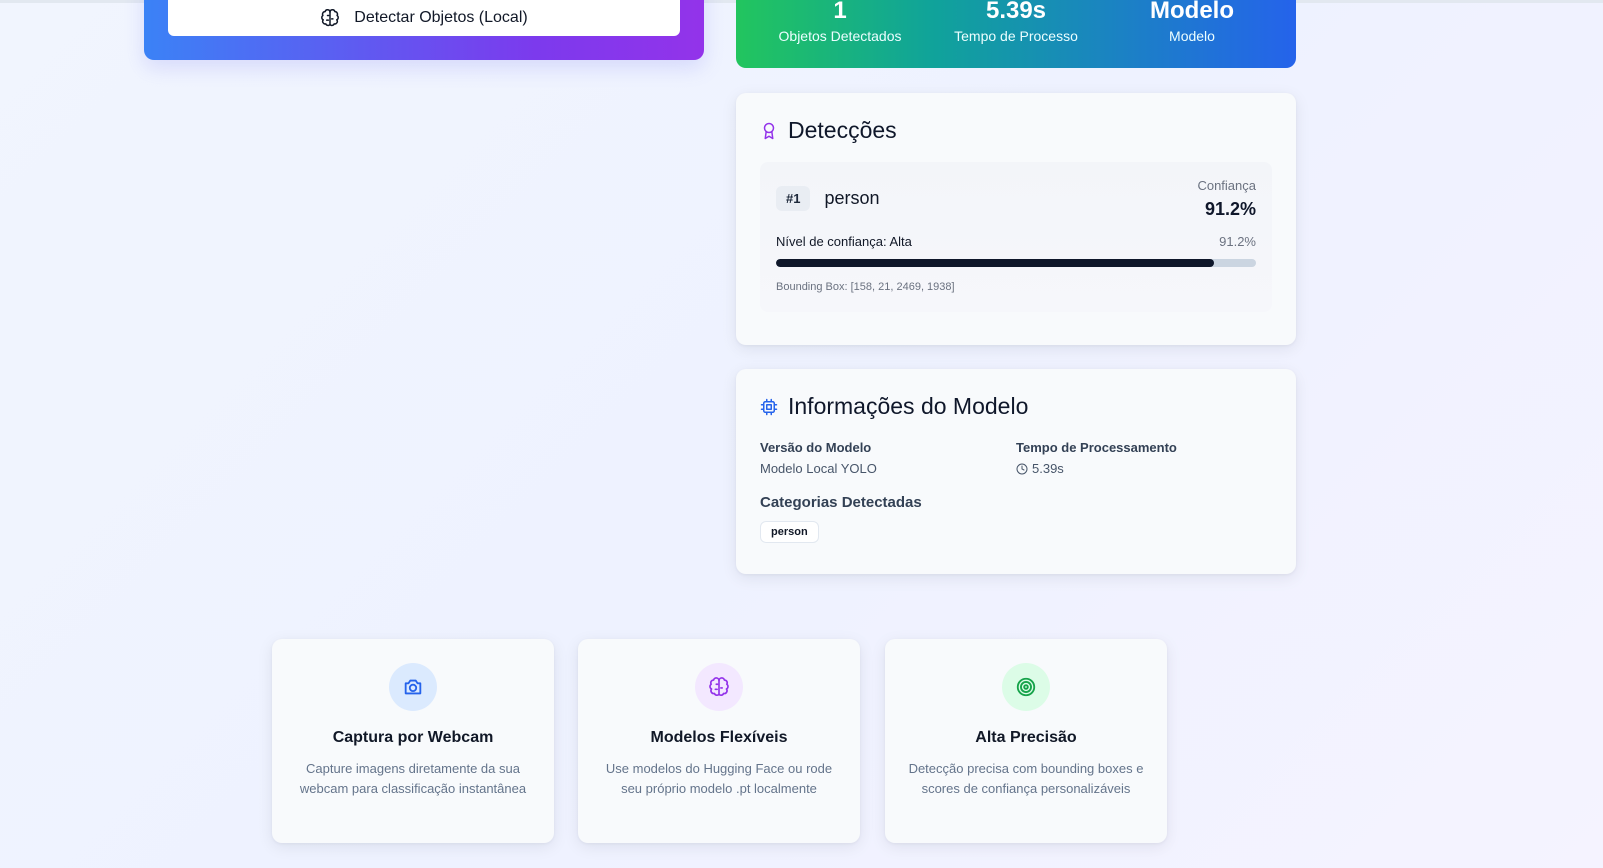 The image size is (1603, 868). What do you see at coordinates (1026, 687) in the screenshot?
I see `target-icon` at bounding box center [1026, 687].